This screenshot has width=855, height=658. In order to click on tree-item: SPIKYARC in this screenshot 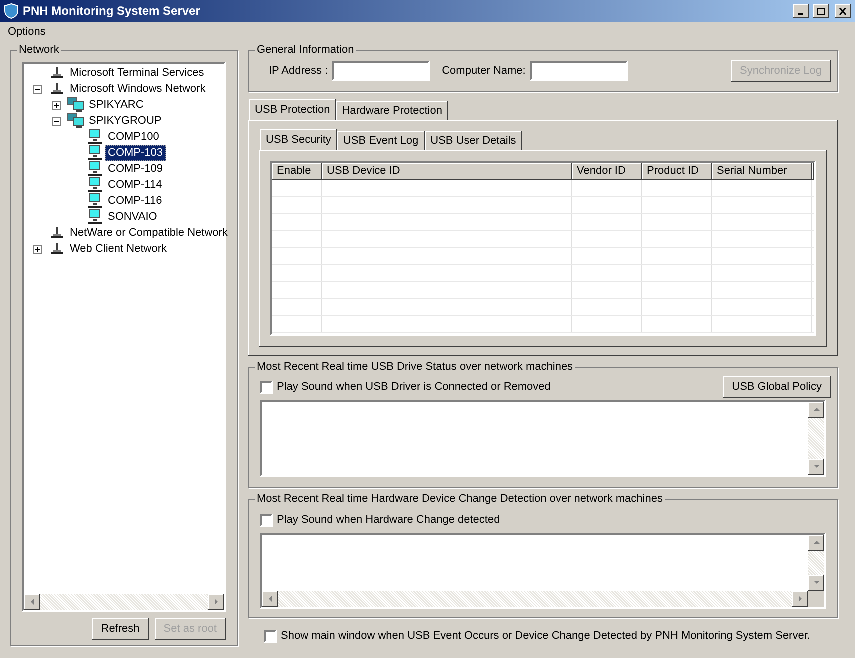, I will do `click(116, 105)`.